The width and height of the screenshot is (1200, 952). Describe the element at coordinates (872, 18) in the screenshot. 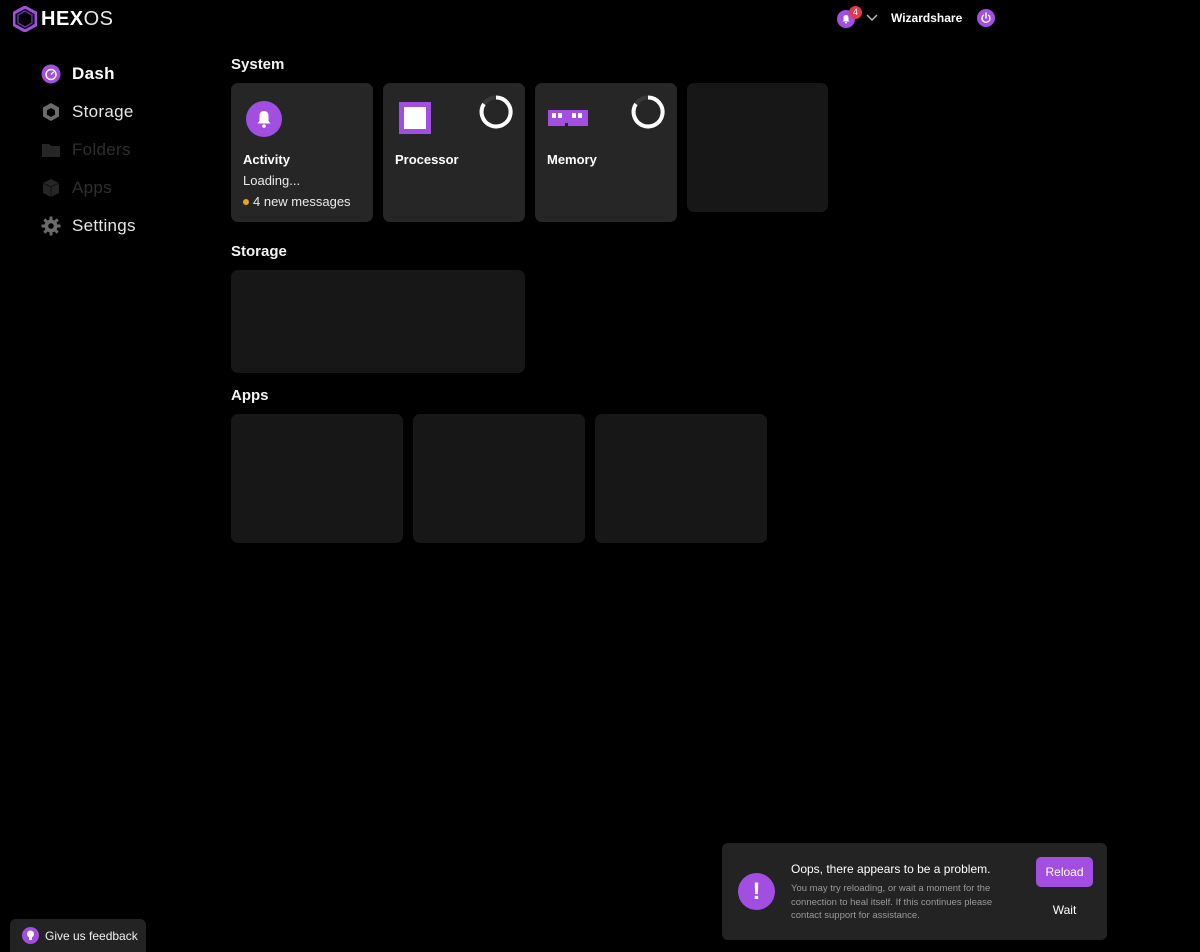

I see `chevron-down-icon` at that location.